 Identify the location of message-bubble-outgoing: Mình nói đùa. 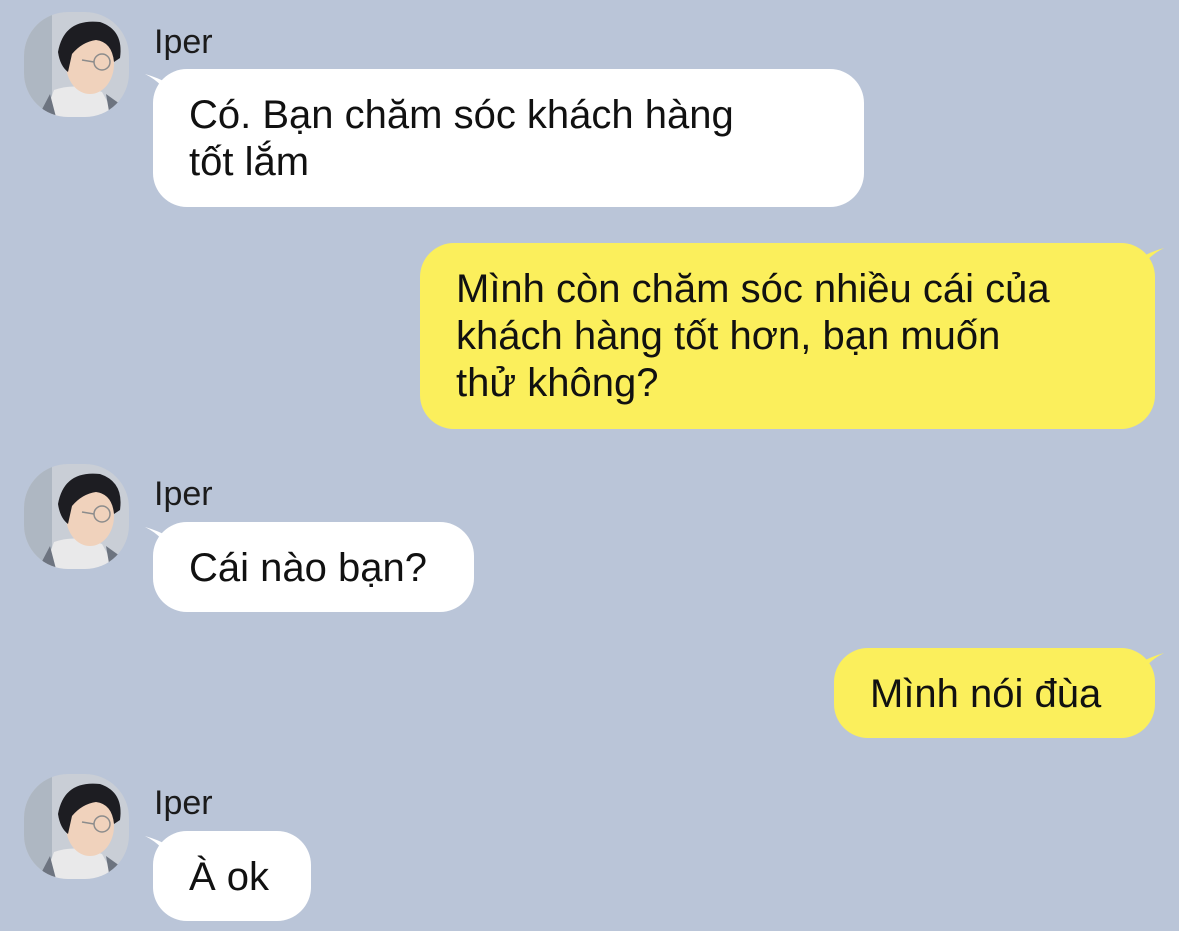
(994, 693).